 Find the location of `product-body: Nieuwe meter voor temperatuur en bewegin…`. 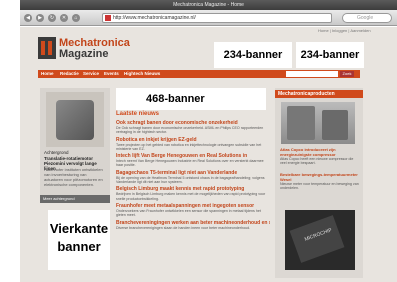

product-body: Nieuwe meter voor temperatuur en bewegin… is located at coordinates (319, 186).